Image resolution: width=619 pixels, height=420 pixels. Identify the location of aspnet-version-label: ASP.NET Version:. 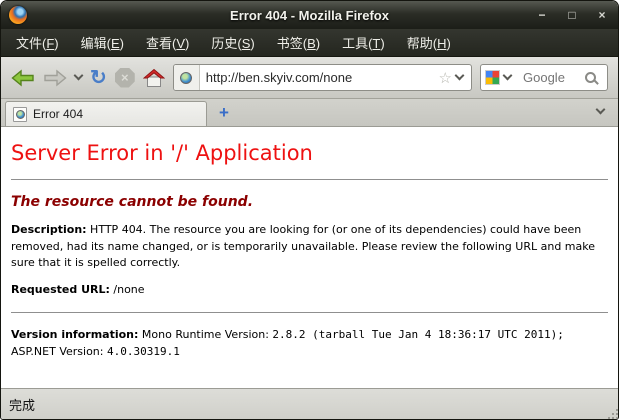
(59, 351).